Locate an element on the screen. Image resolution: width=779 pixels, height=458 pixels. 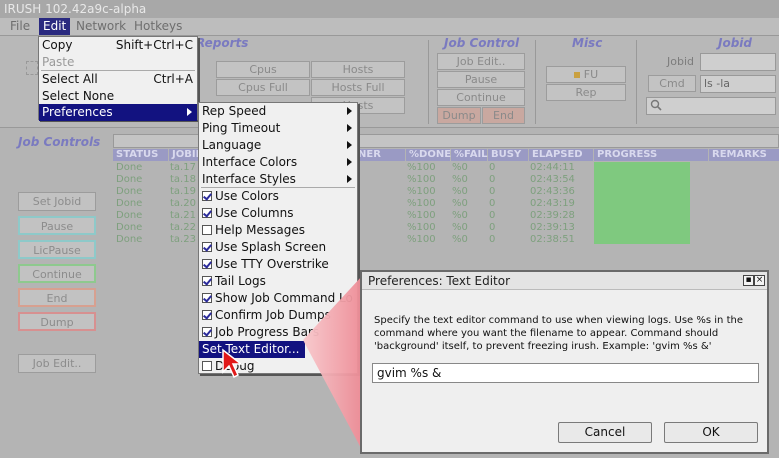
dialog-title: Preferences: Text Editor ▪ × is located at coordinates (564, 281).